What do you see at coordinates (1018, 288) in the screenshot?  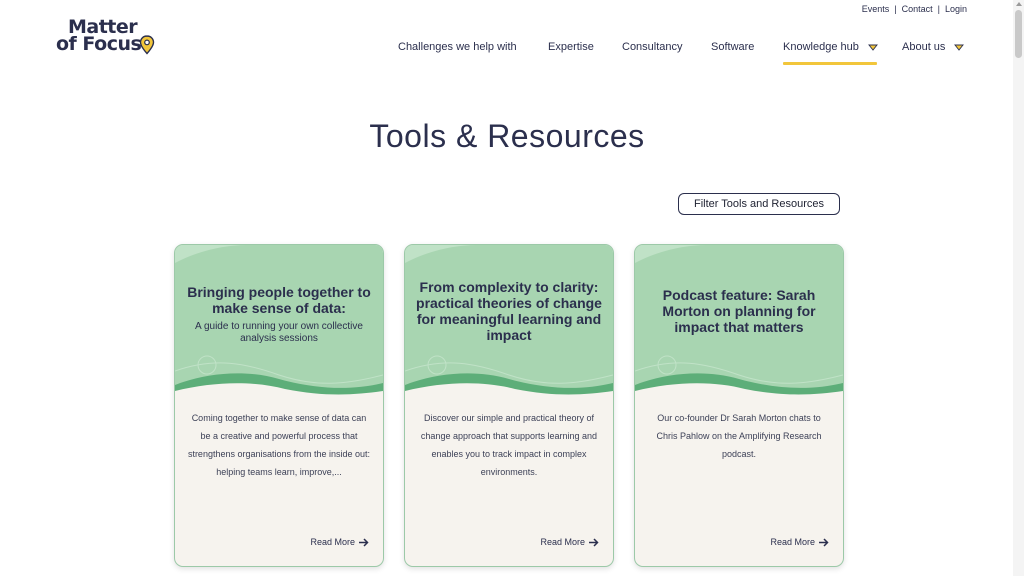 I see `scrollbar` at bounding box center [1018, 288].